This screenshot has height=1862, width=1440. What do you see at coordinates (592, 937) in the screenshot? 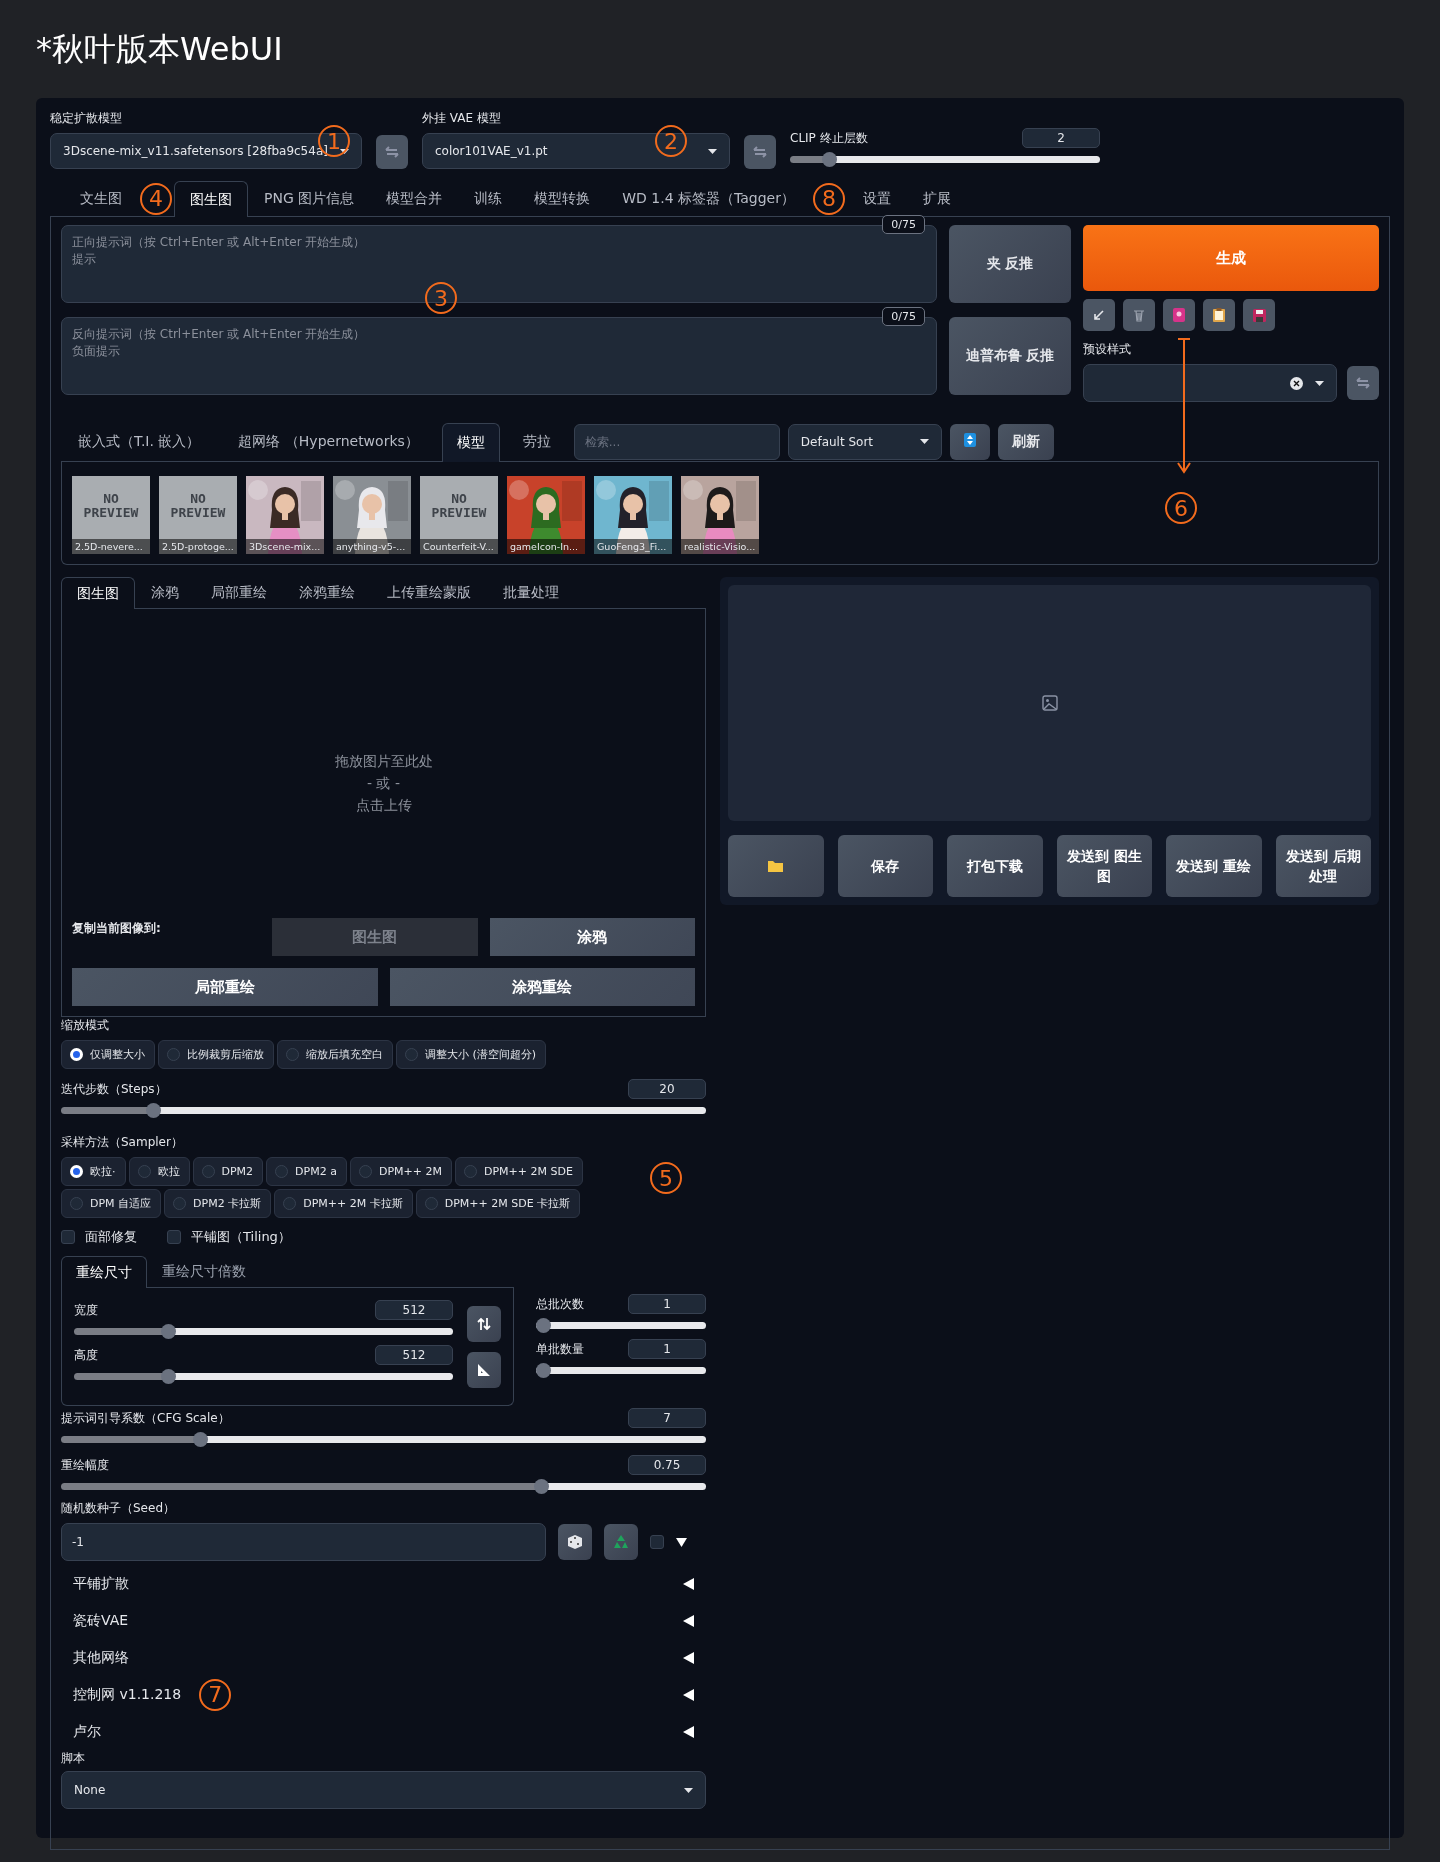
I see `copy-button: 涂鸦` at bounding box center [592, 937].